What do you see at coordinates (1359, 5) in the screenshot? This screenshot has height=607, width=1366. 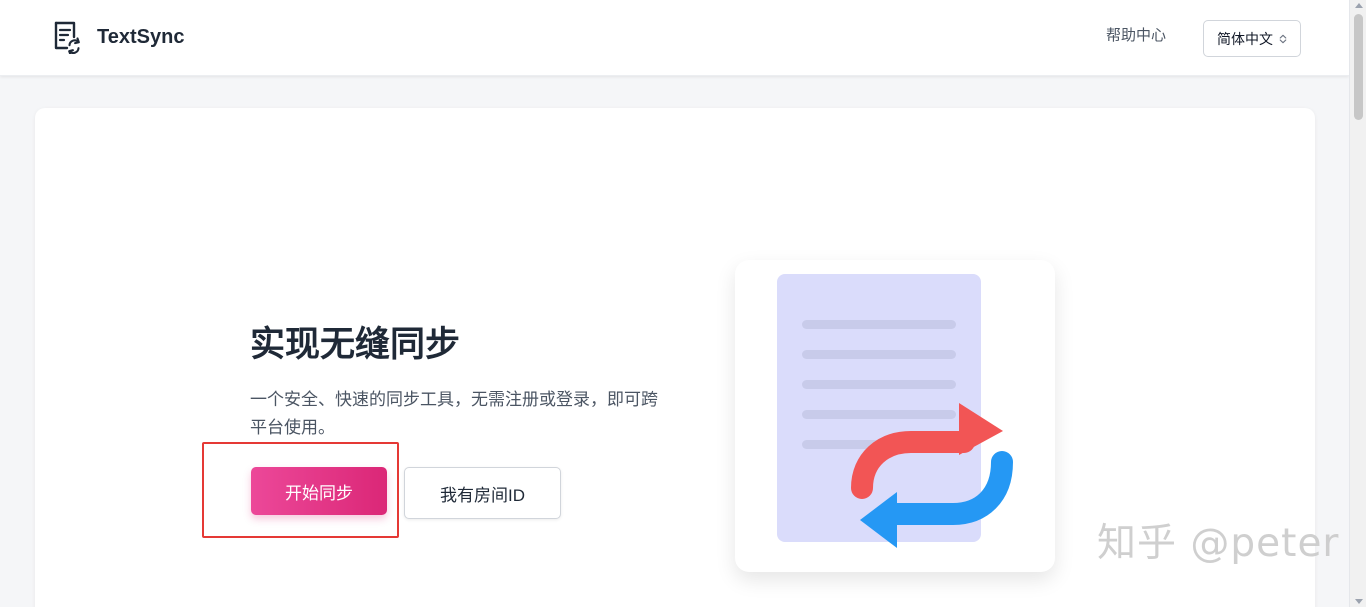 I see `scroll-up-icon` at bounding box center [1359, 5].